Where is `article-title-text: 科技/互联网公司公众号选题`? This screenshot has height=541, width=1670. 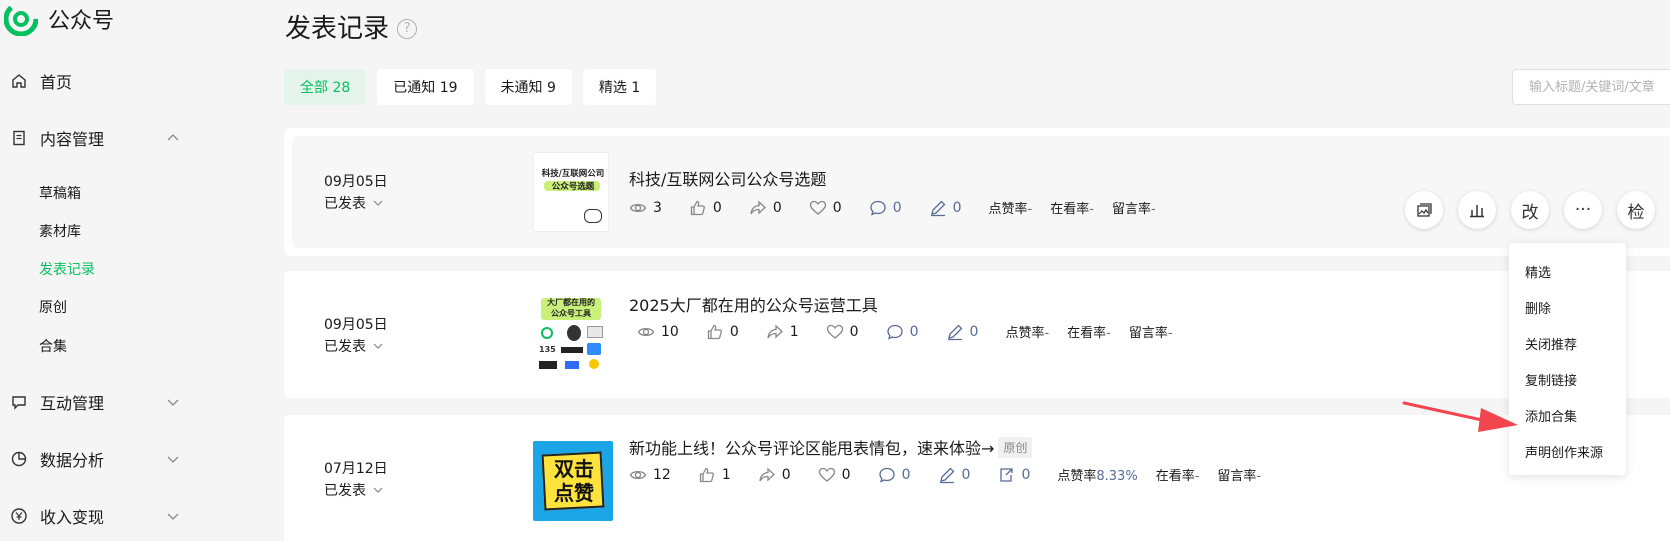 article-title-text: 科技/互联网公司公众号选题 is located at coordinates (728, 179).